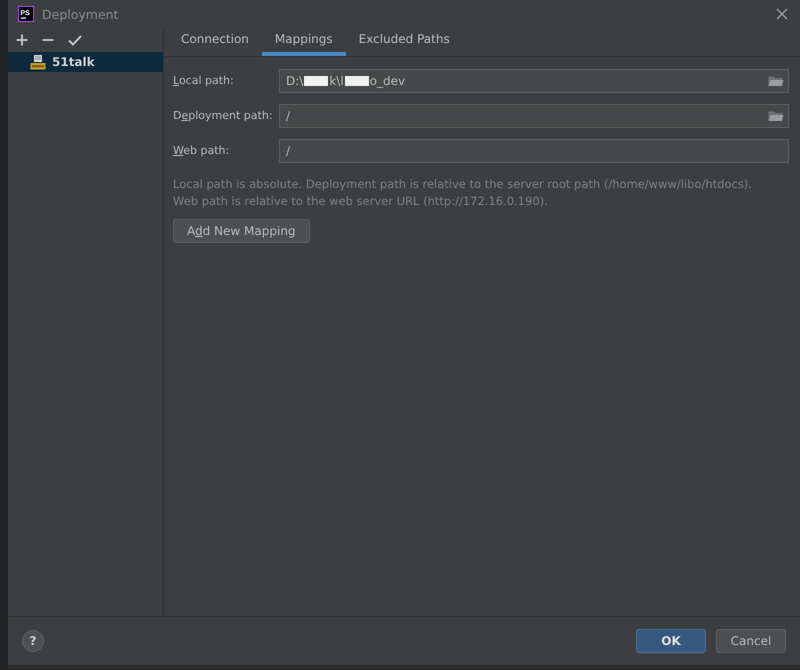 This screenshot has width=800, height=670. What do you see at coordinates (241, 231) in the screenshot?
I see `add-mapping-button: Add New Mapping` at bounding box center [241, 231].